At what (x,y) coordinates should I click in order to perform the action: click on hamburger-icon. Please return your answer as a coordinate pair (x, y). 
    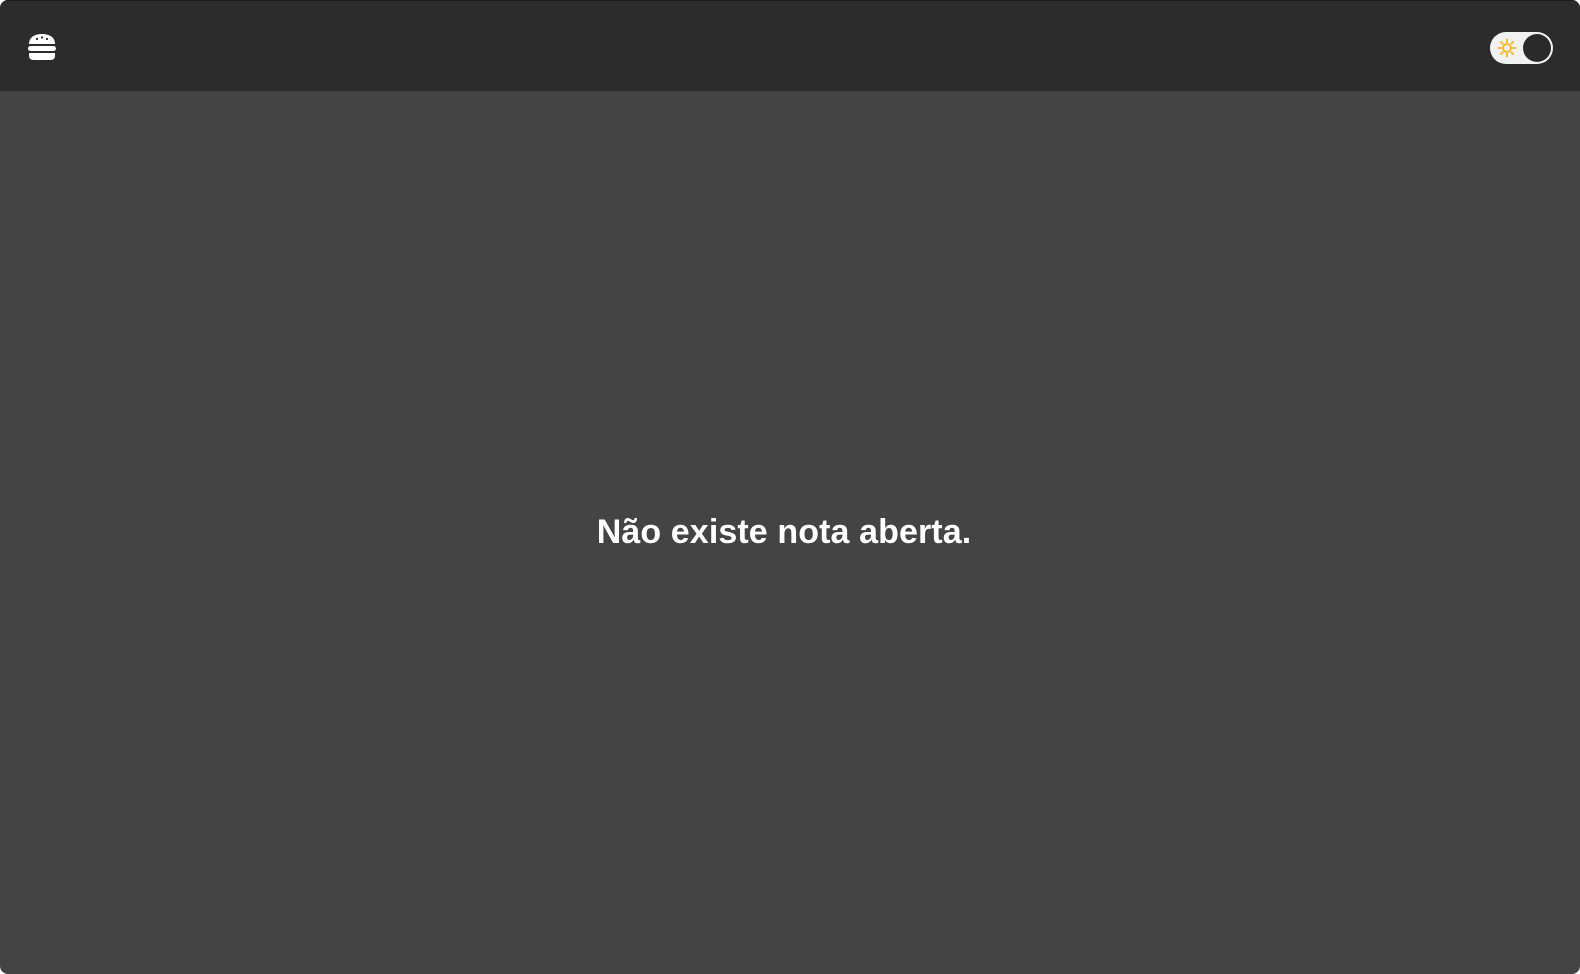
    Looking at the image, I should click on (42, 47).